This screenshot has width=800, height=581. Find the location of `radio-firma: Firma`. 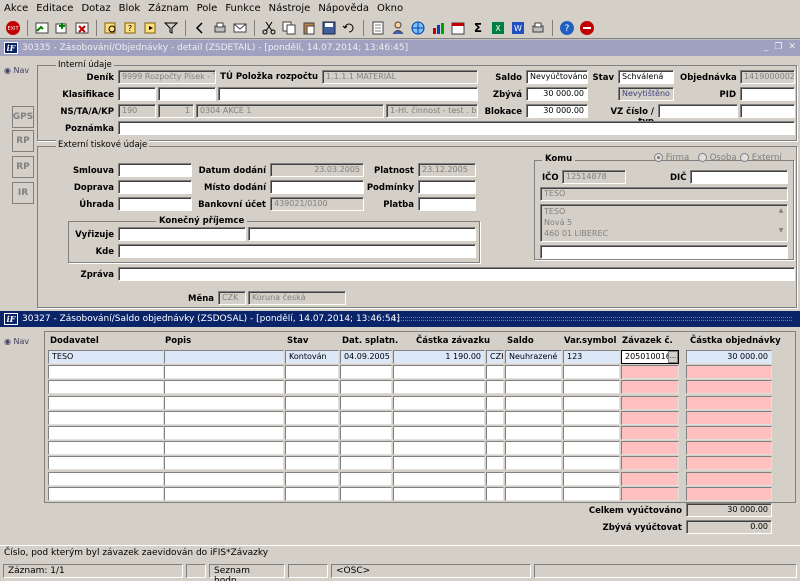

radio-firma: Firma is located at coordinates (671, 158).